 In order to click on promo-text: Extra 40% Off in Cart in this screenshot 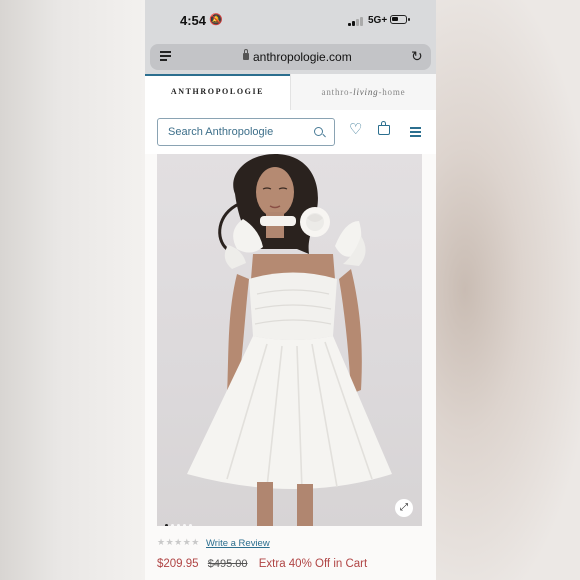, I will do `click(313, 564)`.